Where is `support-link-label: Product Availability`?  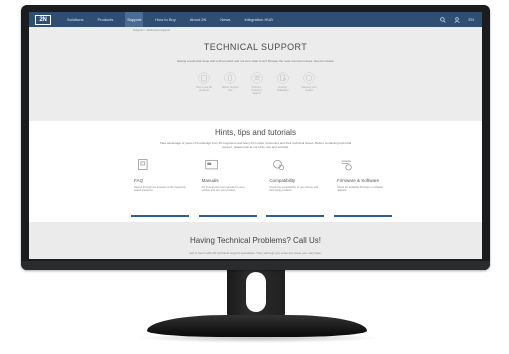 support-link-label: Product Availability is located at coordinates (282, 89).